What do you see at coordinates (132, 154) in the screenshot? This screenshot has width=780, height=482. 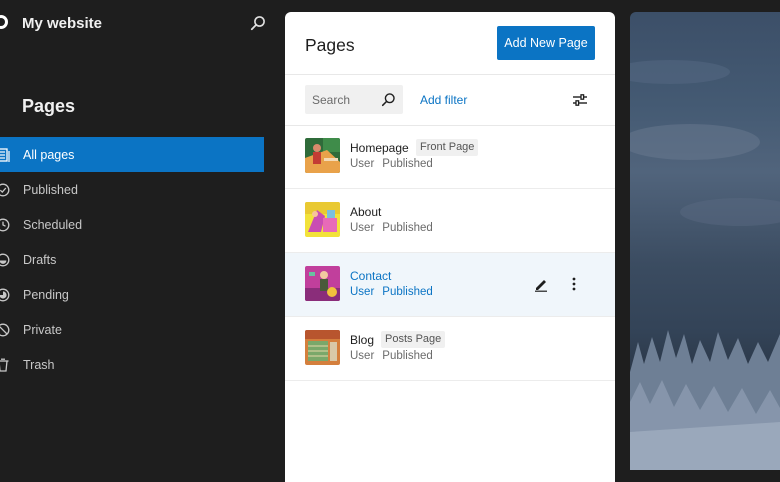 I see `sidebar-item-all-pages: All pages` at bounding box center [132, 154].